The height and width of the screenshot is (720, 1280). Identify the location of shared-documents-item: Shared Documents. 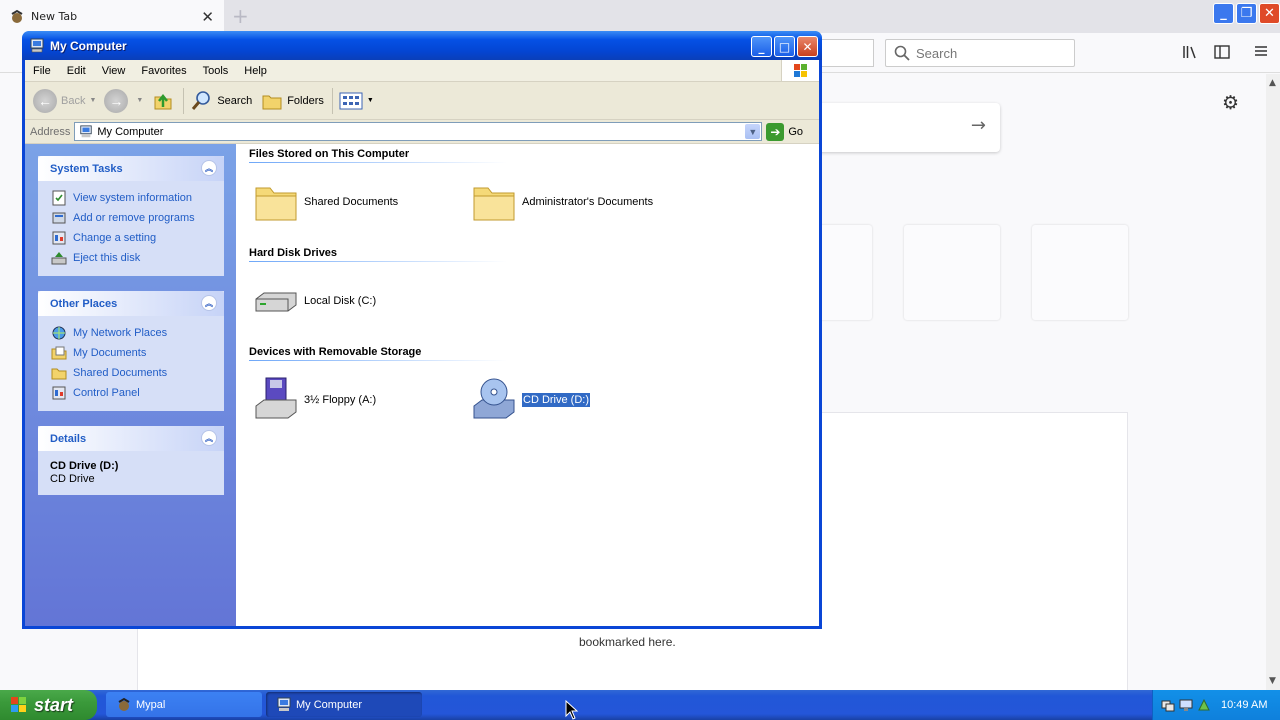
(325, 202).